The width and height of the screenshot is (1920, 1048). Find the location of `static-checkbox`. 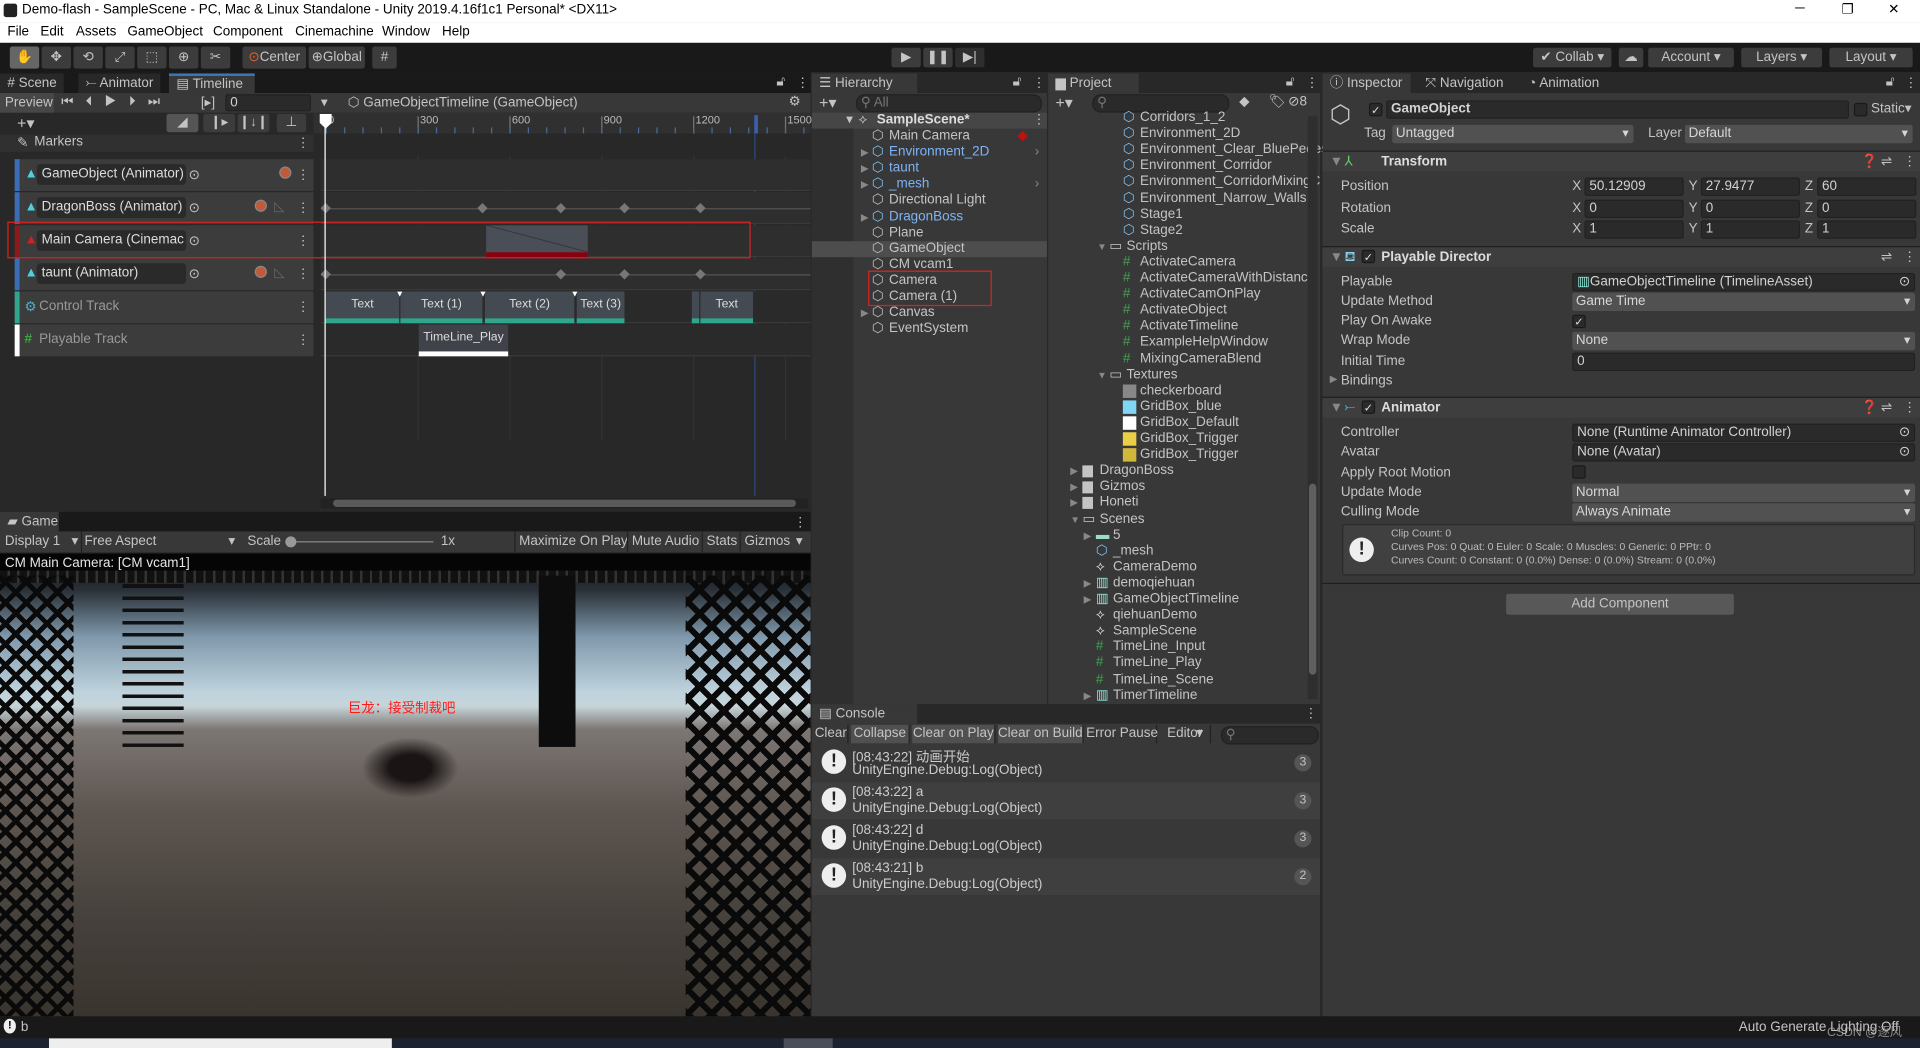

static-checkbox is located at coordinates (1860, 109).